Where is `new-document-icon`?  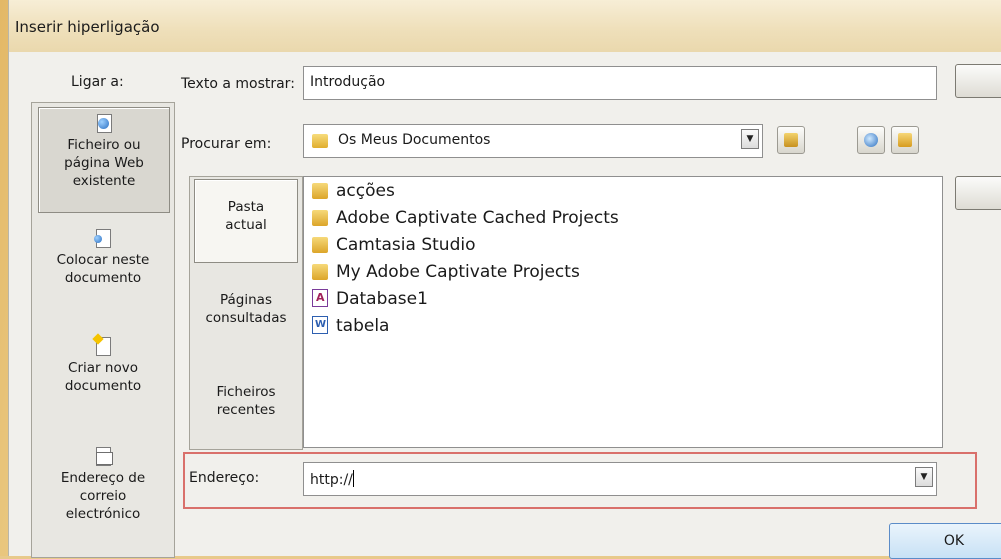
new-document-icon is located at coordinates (102, 345).